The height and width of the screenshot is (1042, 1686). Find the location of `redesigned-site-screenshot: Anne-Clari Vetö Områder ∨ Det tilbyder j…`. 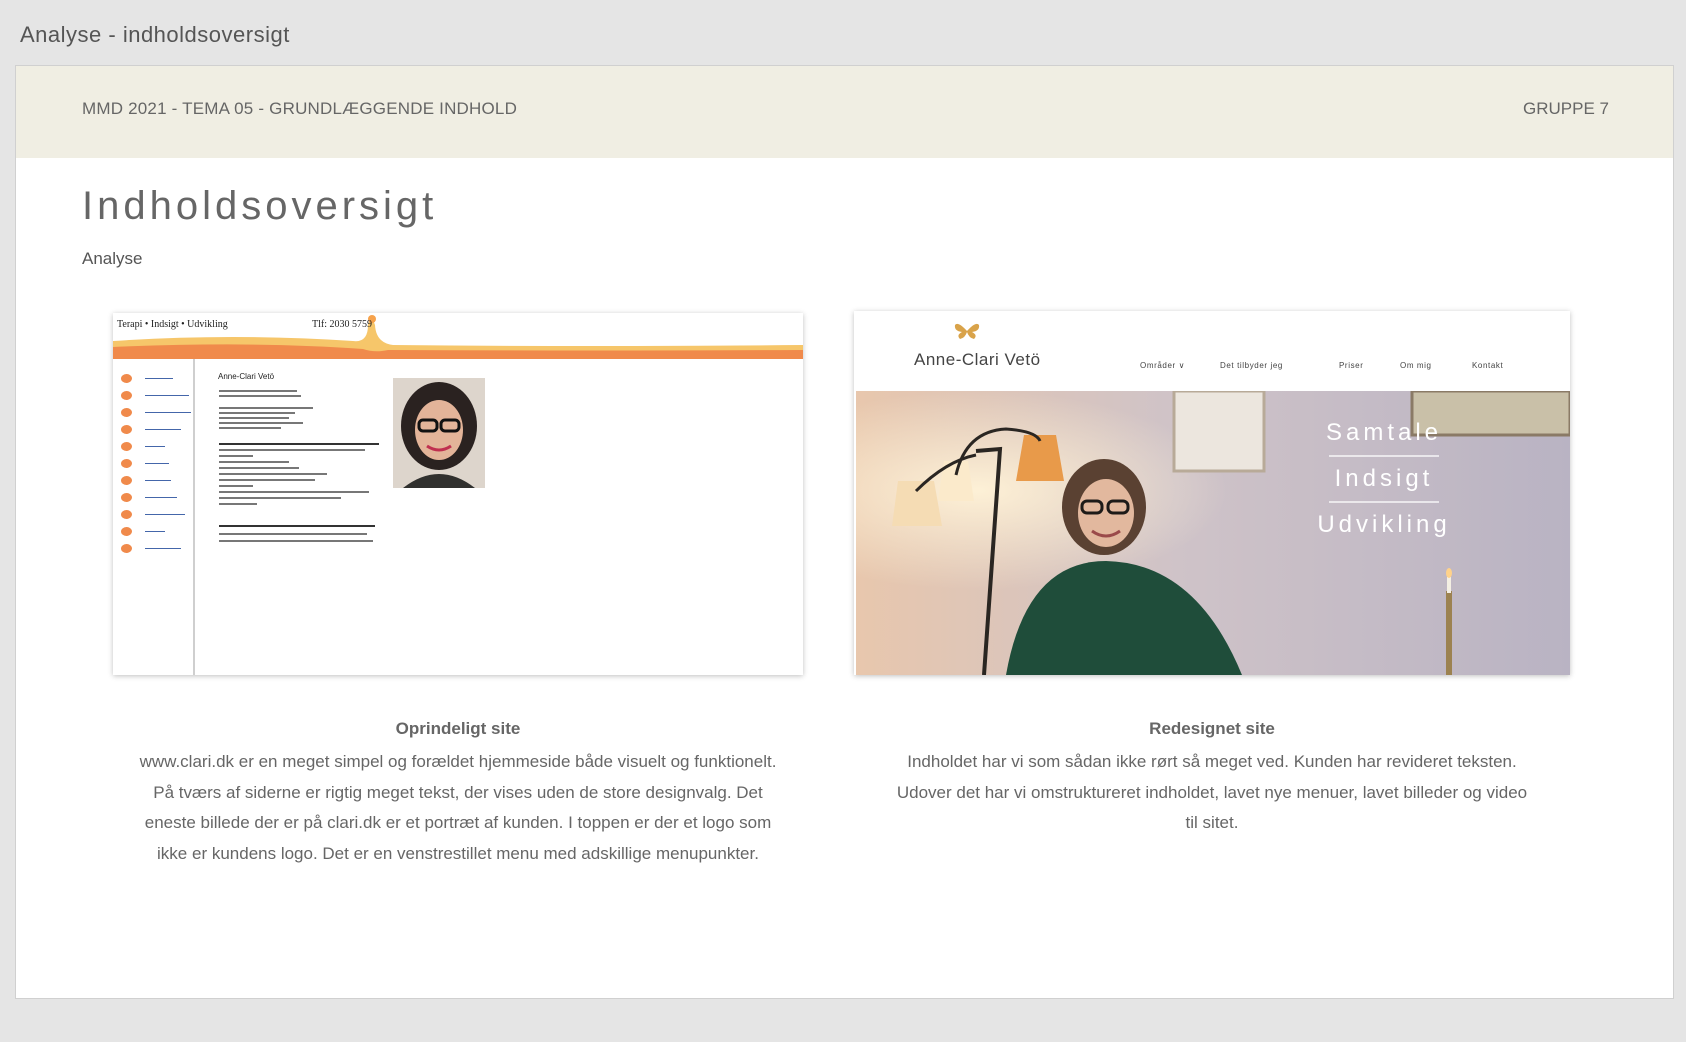

redesigned-site-screenshot: Anne-Clari Vetö Områder ∨ Det tilbyder j… is located at coordinates (1212, 493).